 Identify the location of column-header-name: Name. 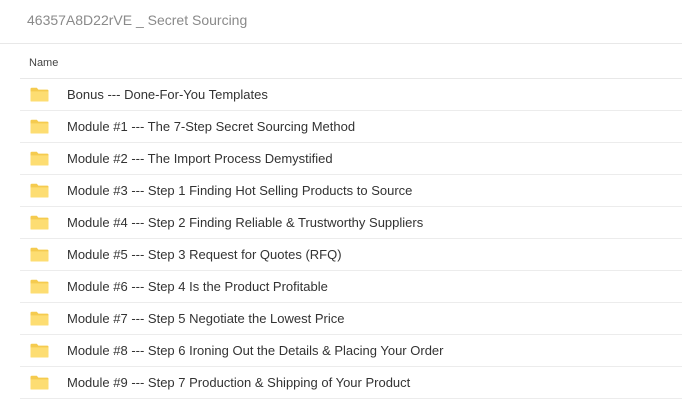
(43, 63).